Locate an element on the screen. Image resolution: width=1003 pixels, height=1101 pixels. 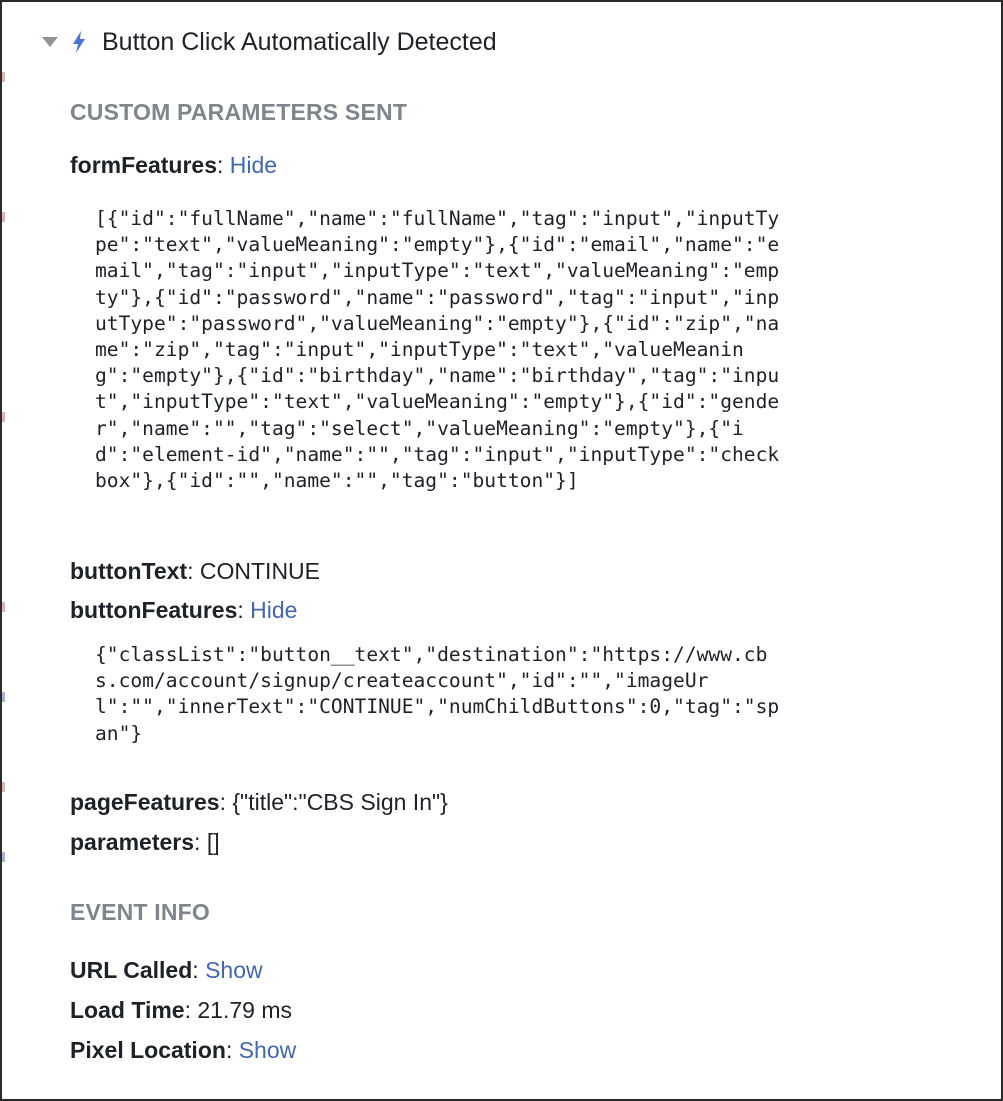
parameters-value: [] is located at coordinates (213, 842).